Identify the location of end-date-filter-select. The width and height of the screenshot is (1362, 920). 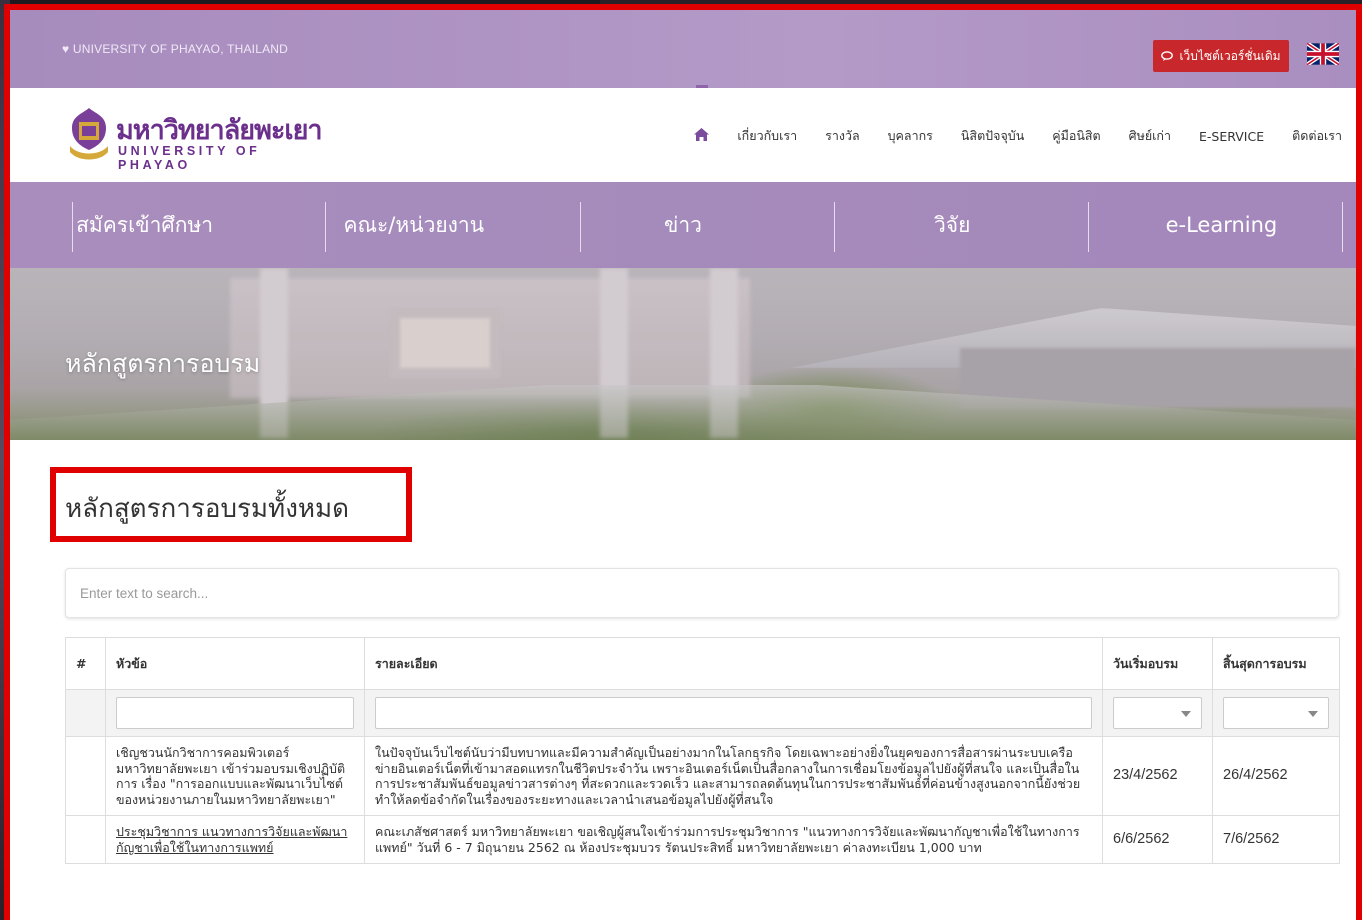
(1276, 713).